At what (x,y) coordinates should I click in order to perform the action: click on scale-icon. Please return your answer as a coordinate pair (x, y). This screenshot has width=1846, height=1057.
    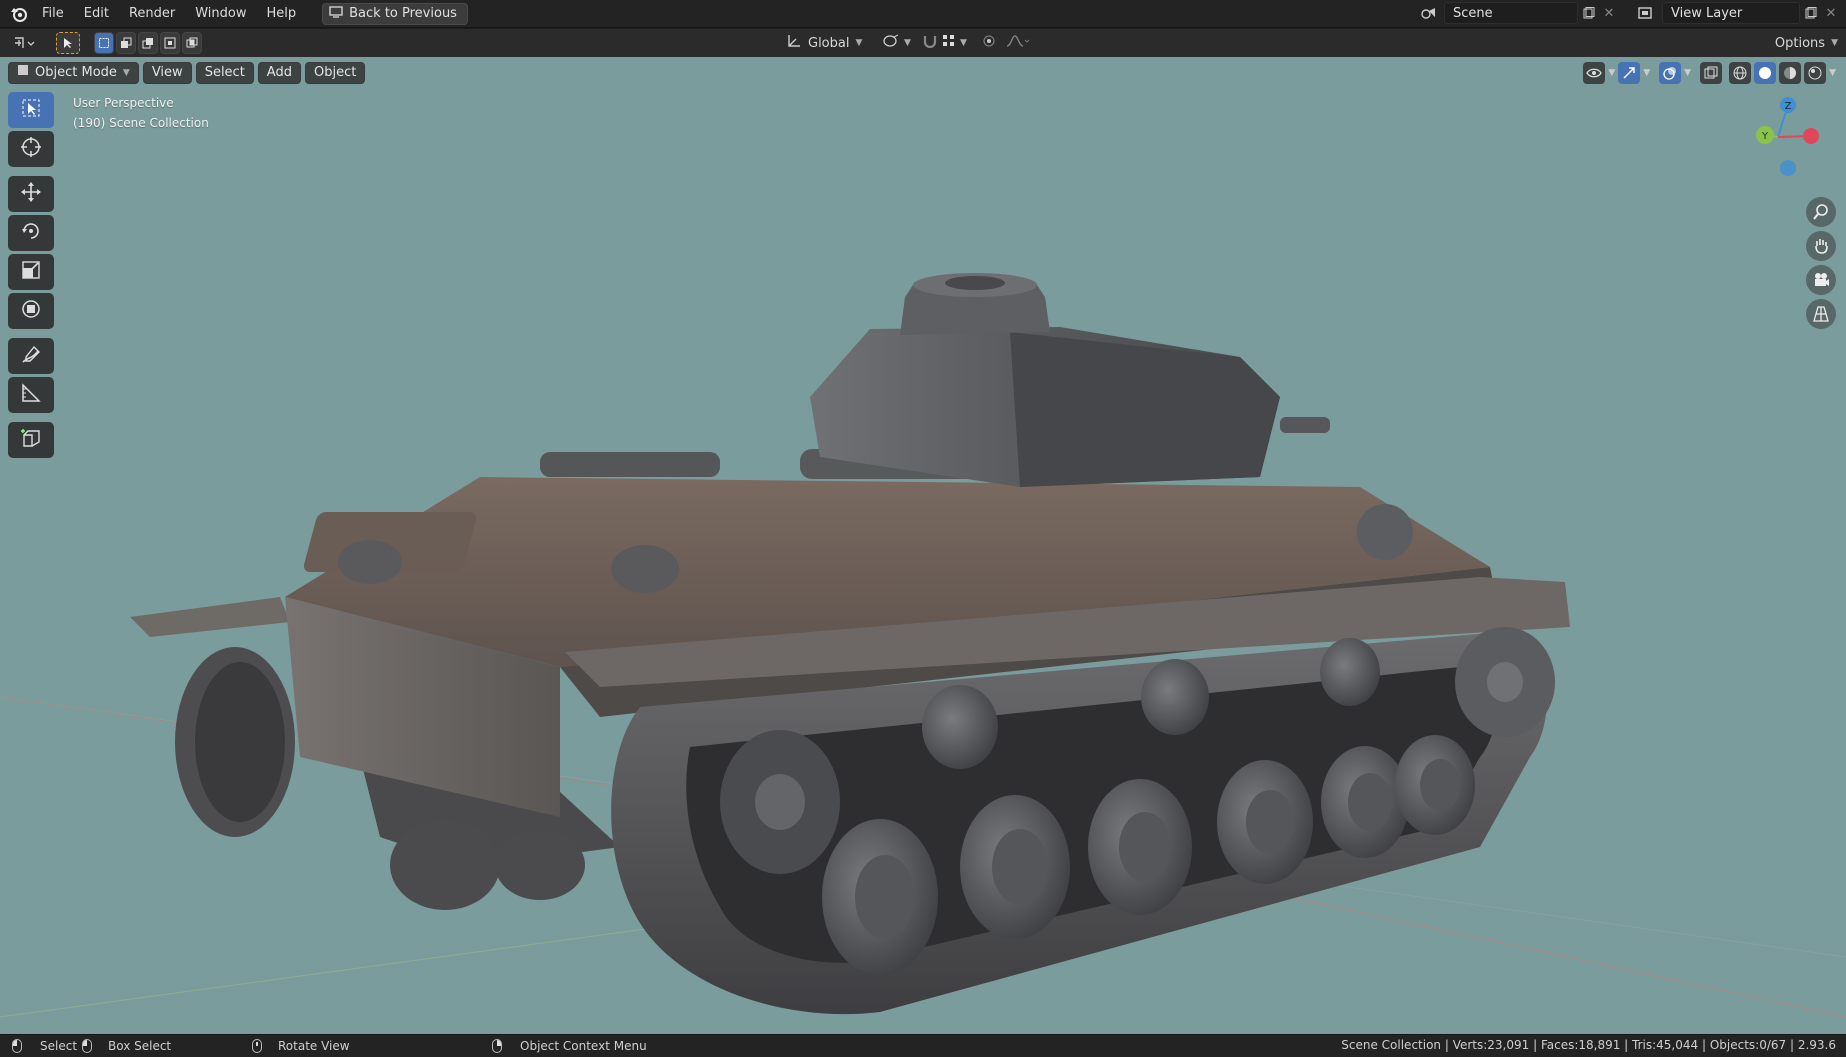
    Looking at the image, I should click on (31, 272).